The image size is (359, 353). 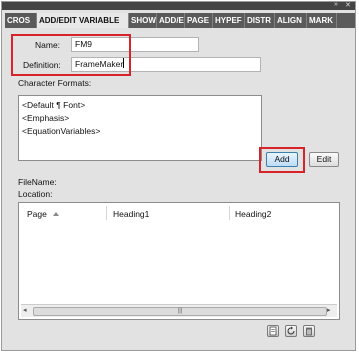 I want to click on tab-cros: CROS, so click(x=21, y=20).